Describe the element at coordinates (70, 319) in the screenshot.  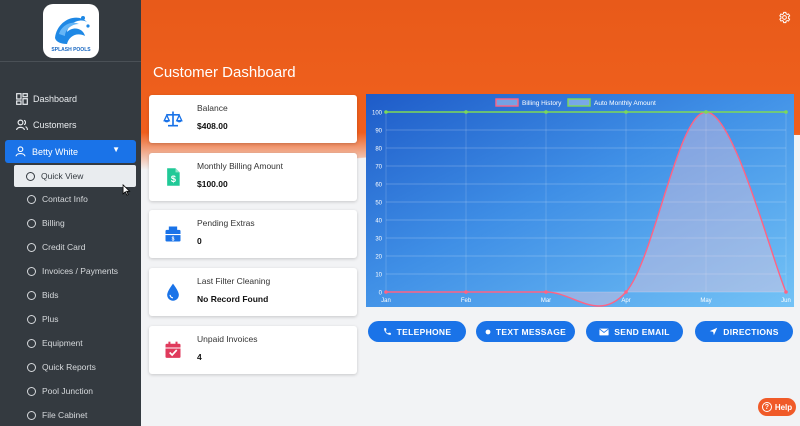
I see `submenu-item-plus: Plus` at that location.